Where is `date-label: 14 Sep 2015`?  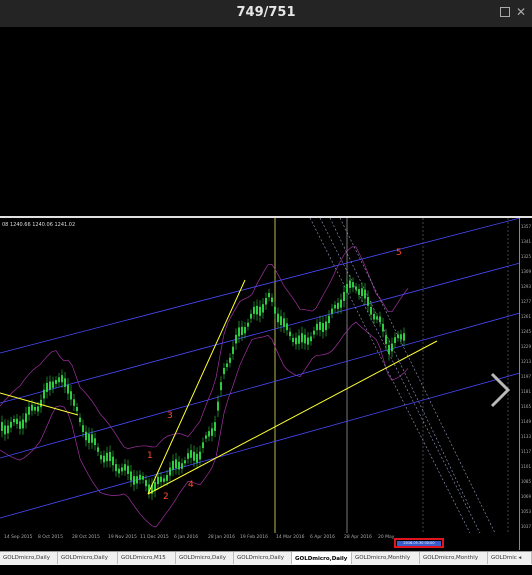
date-label: 14 Sep 2015 is located at coordinates (18, 537).